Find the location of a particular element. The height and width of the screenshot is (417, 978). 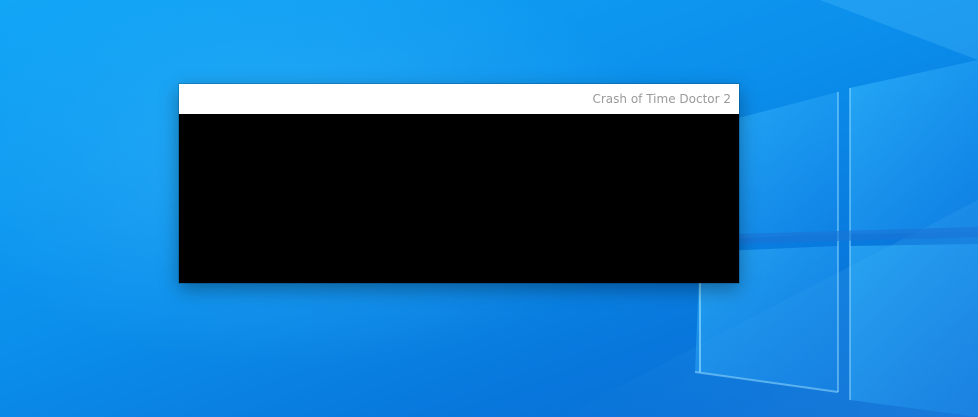

window-title: Crash of Time Doctor 2 is located at coordinates (661, 99).